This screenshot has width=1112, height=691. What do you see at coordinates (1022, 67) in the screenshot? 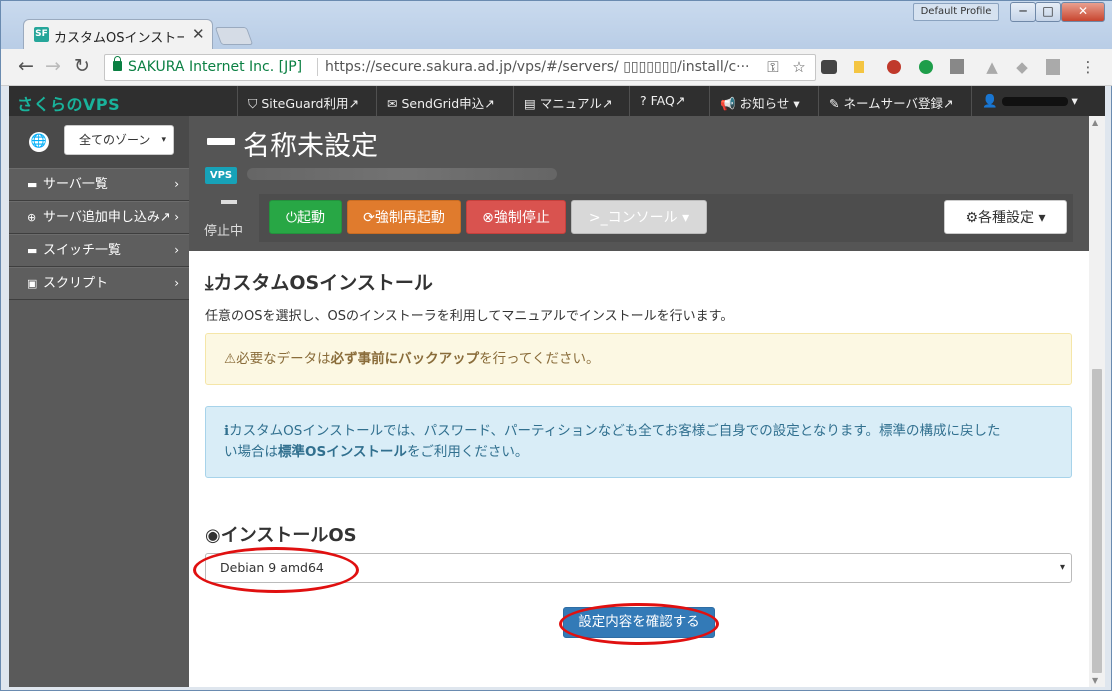
I see `dropbox-extension-icon: ◆` at bounding box center [1022, 67].